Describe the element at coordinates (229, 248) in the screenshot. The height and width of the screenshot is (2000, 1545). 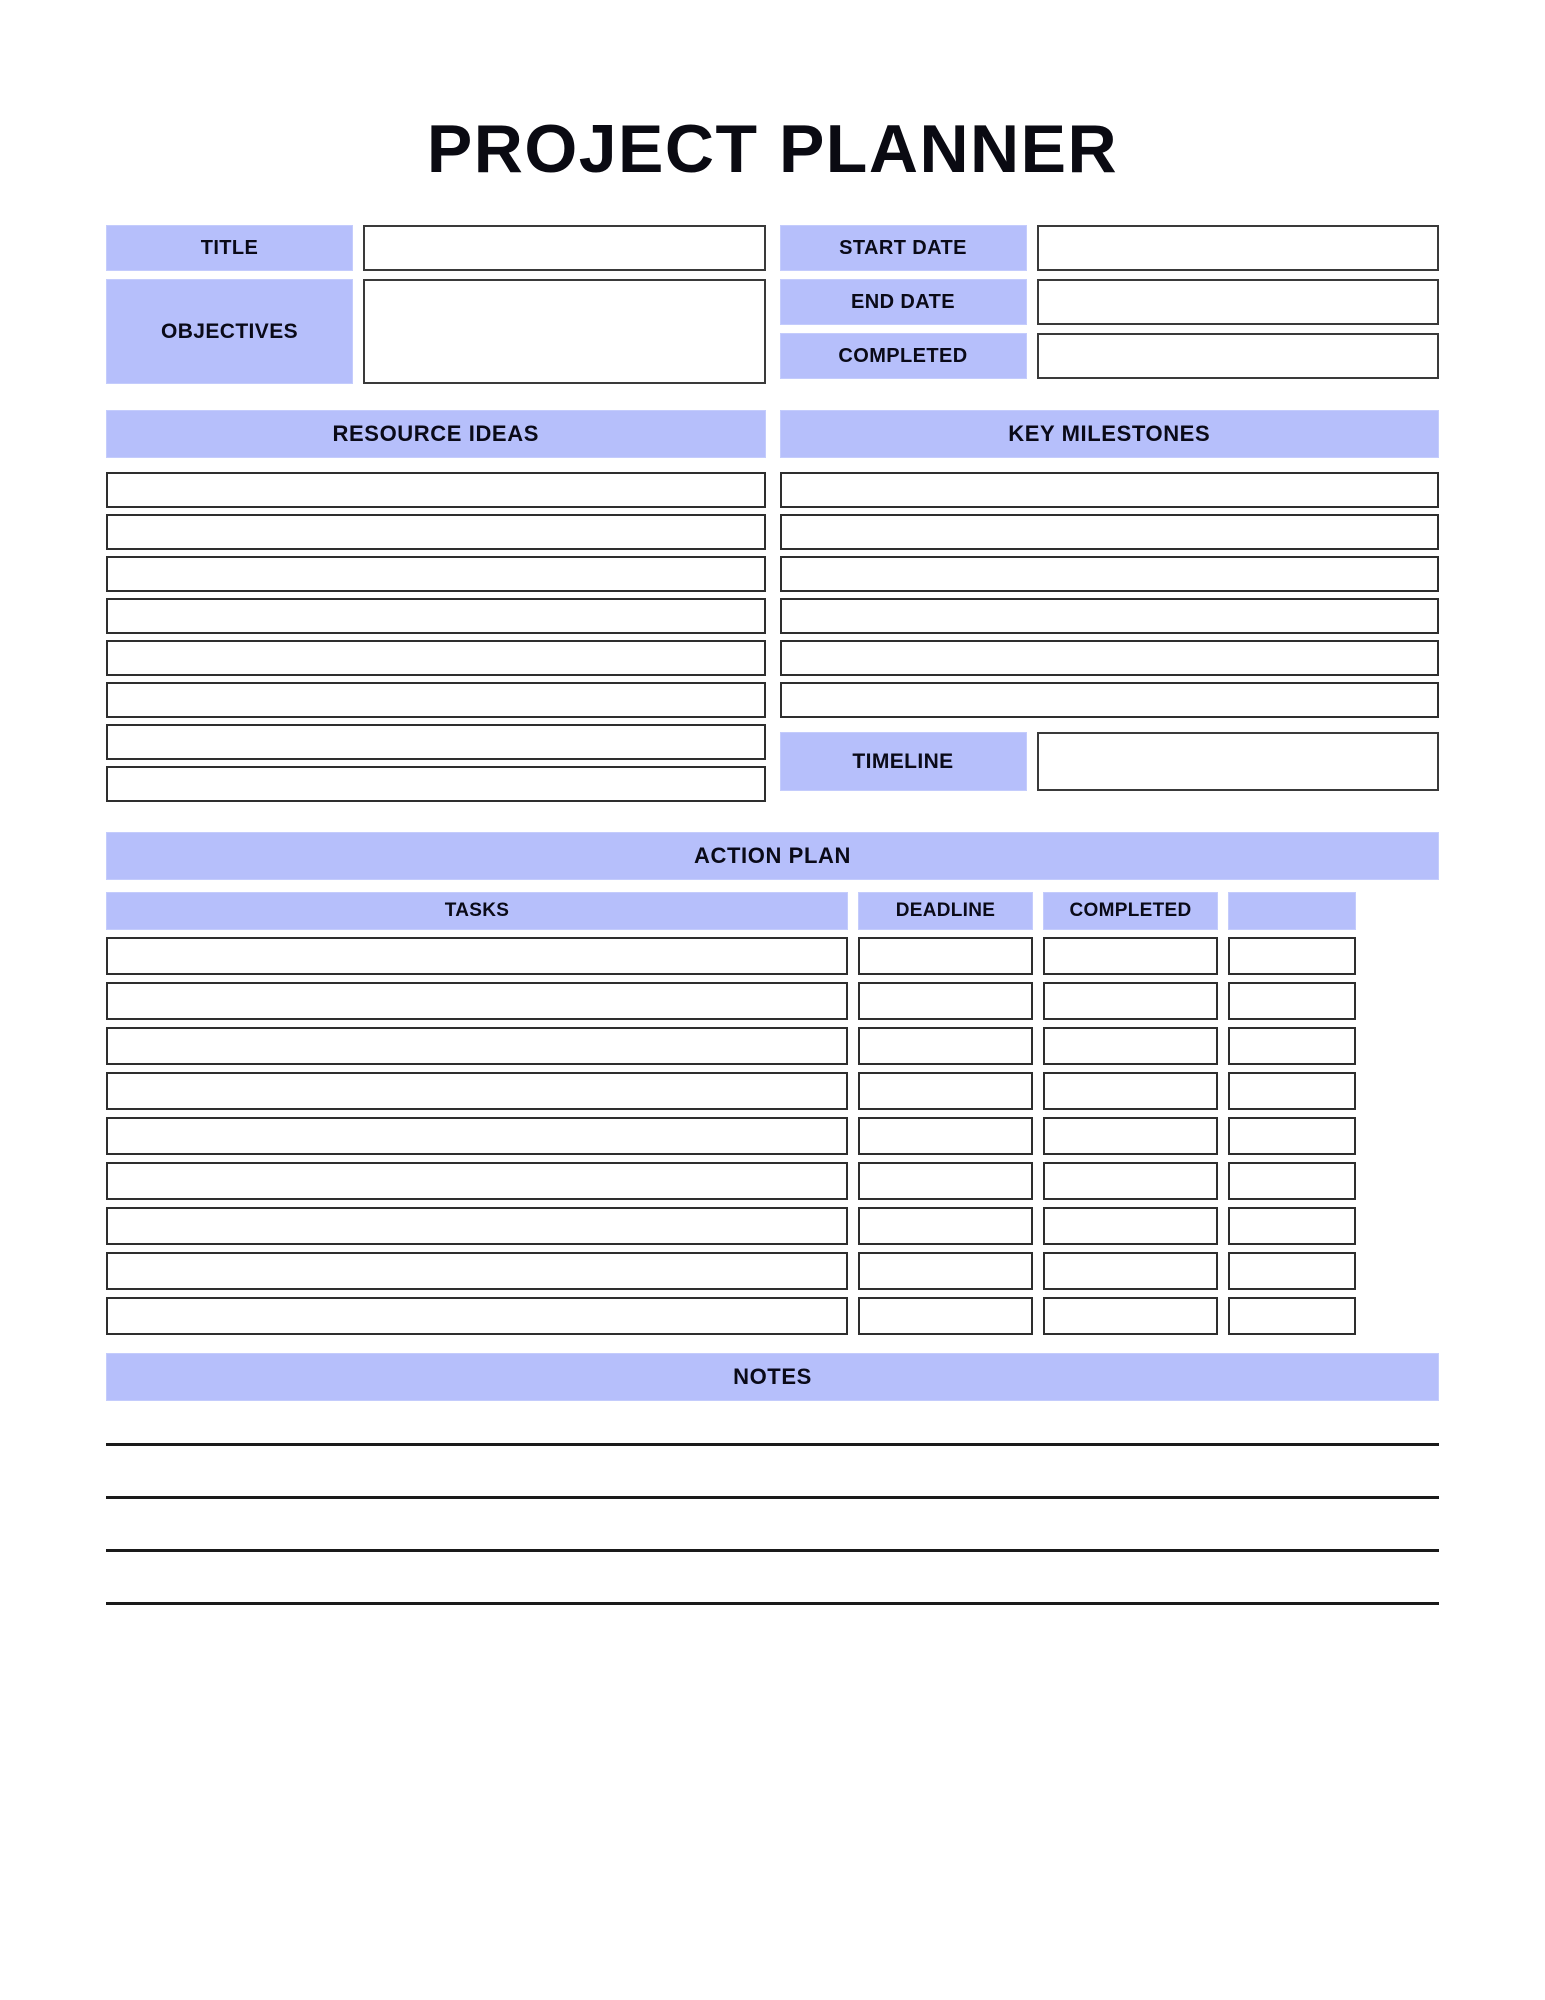
I see `title-label: TITLE` at that location.